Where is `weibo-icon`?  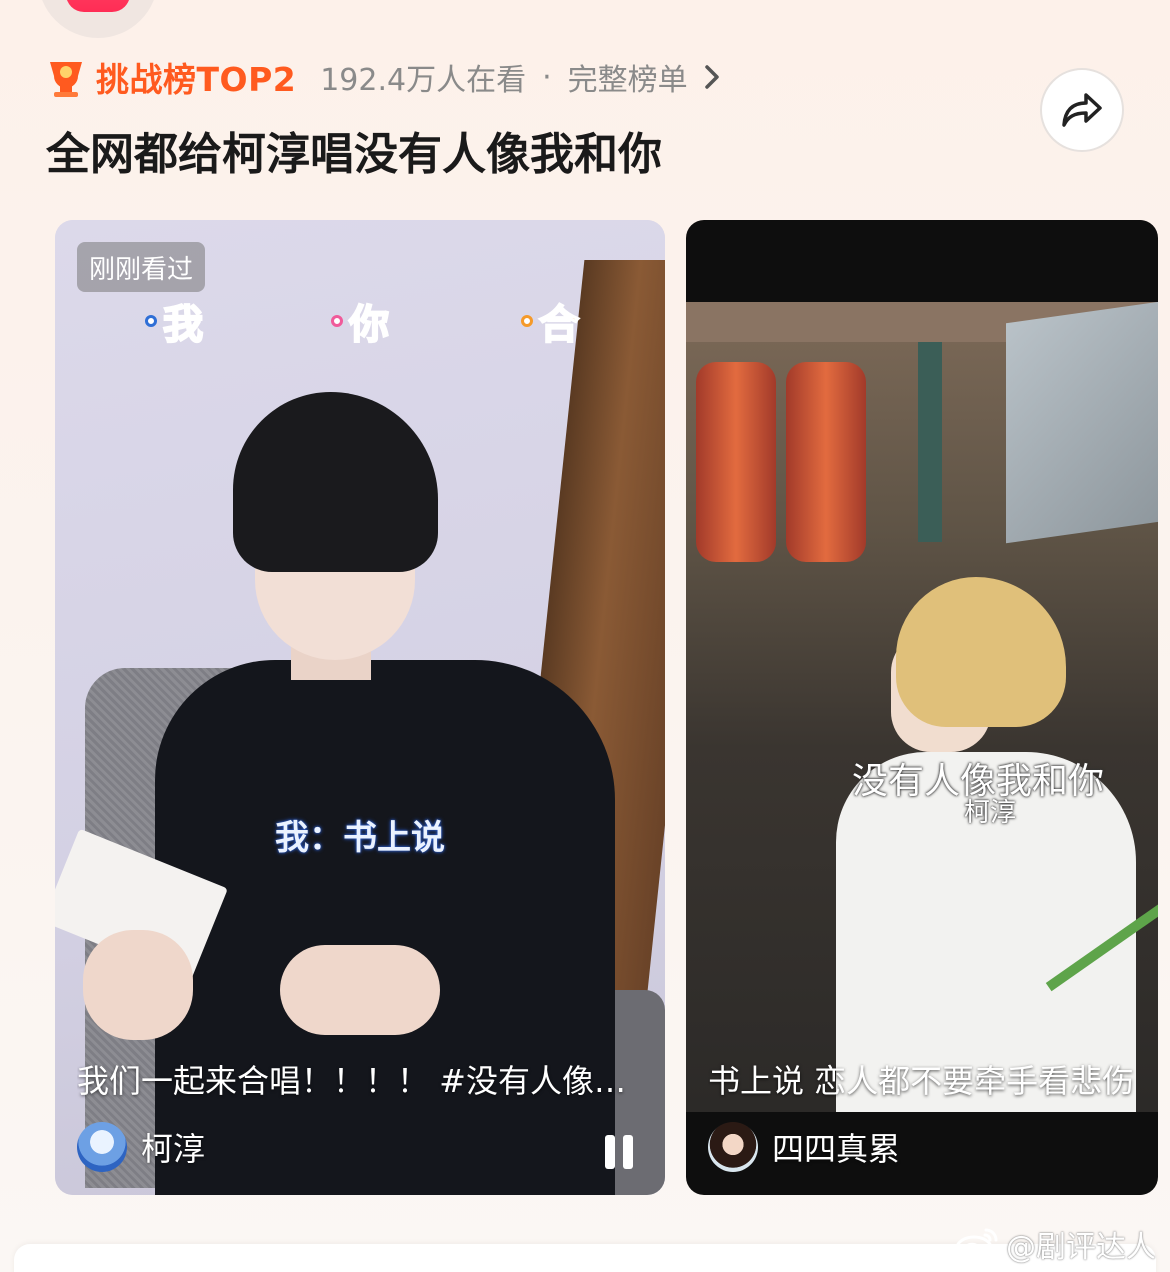 weibo-icon is located at coordinates (976, 1244).